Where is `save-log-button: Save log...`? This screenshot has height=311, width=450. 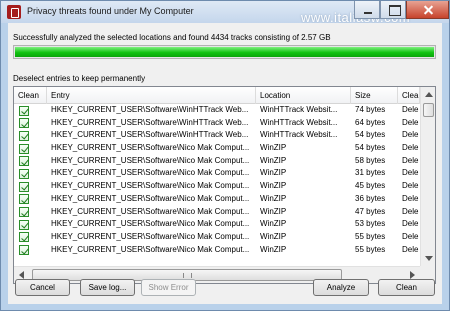
save-log-button: Save log... is located at coordinates (107, 287).